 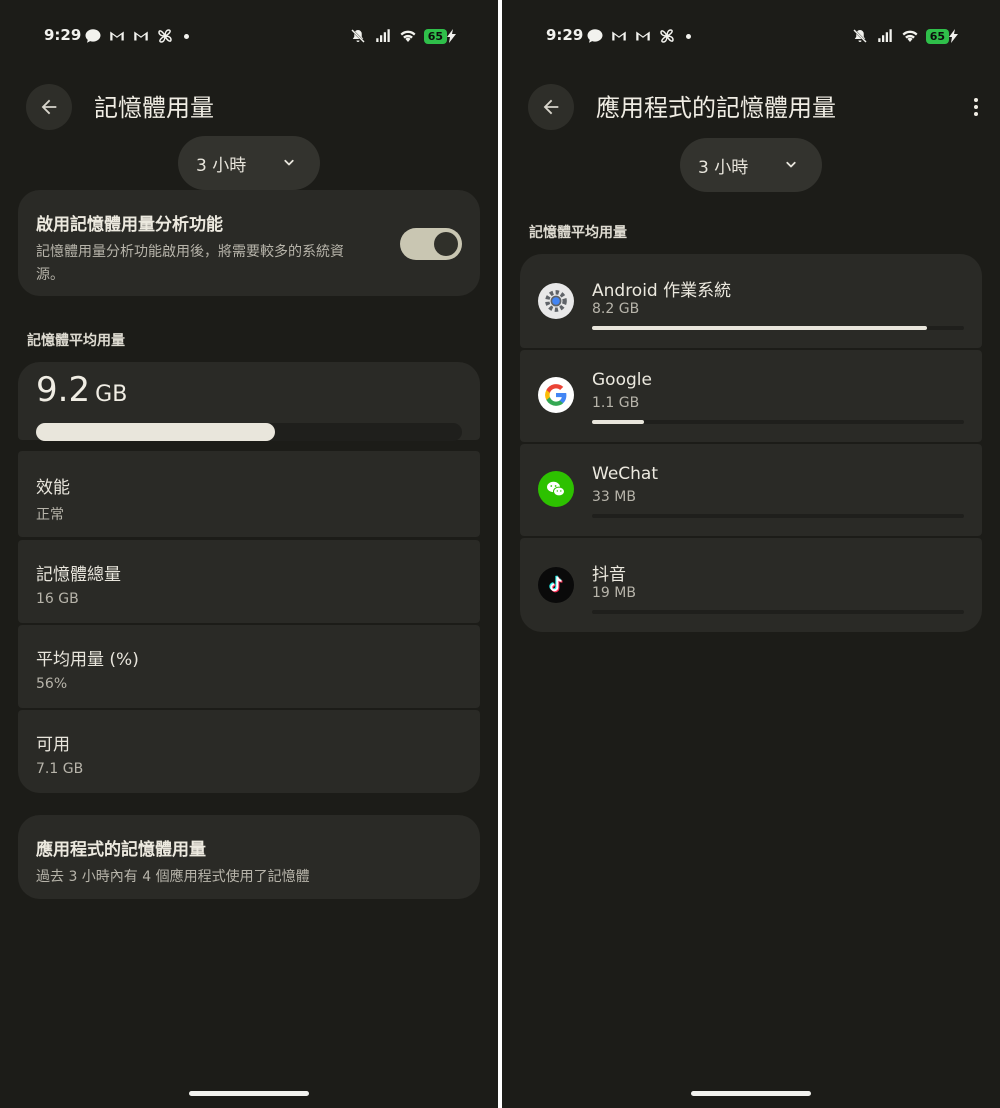 What do you see at coordinates (249, 401) in the screenshot?
I see `avg-usage-card: 9.2 GB` at bounding box center [249, 401].